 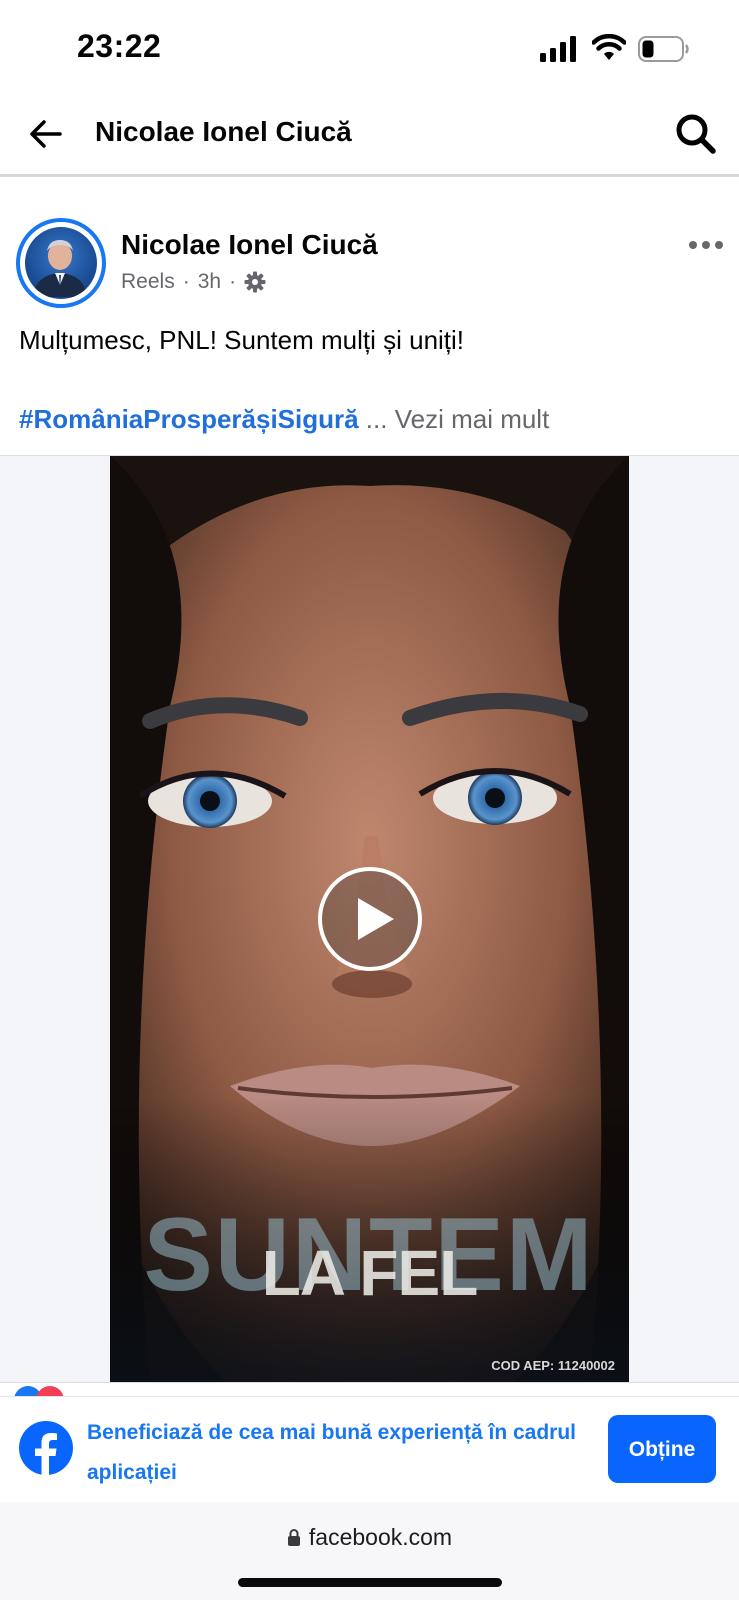 I want to click on lock-icon, so click(x=293, y=1537).